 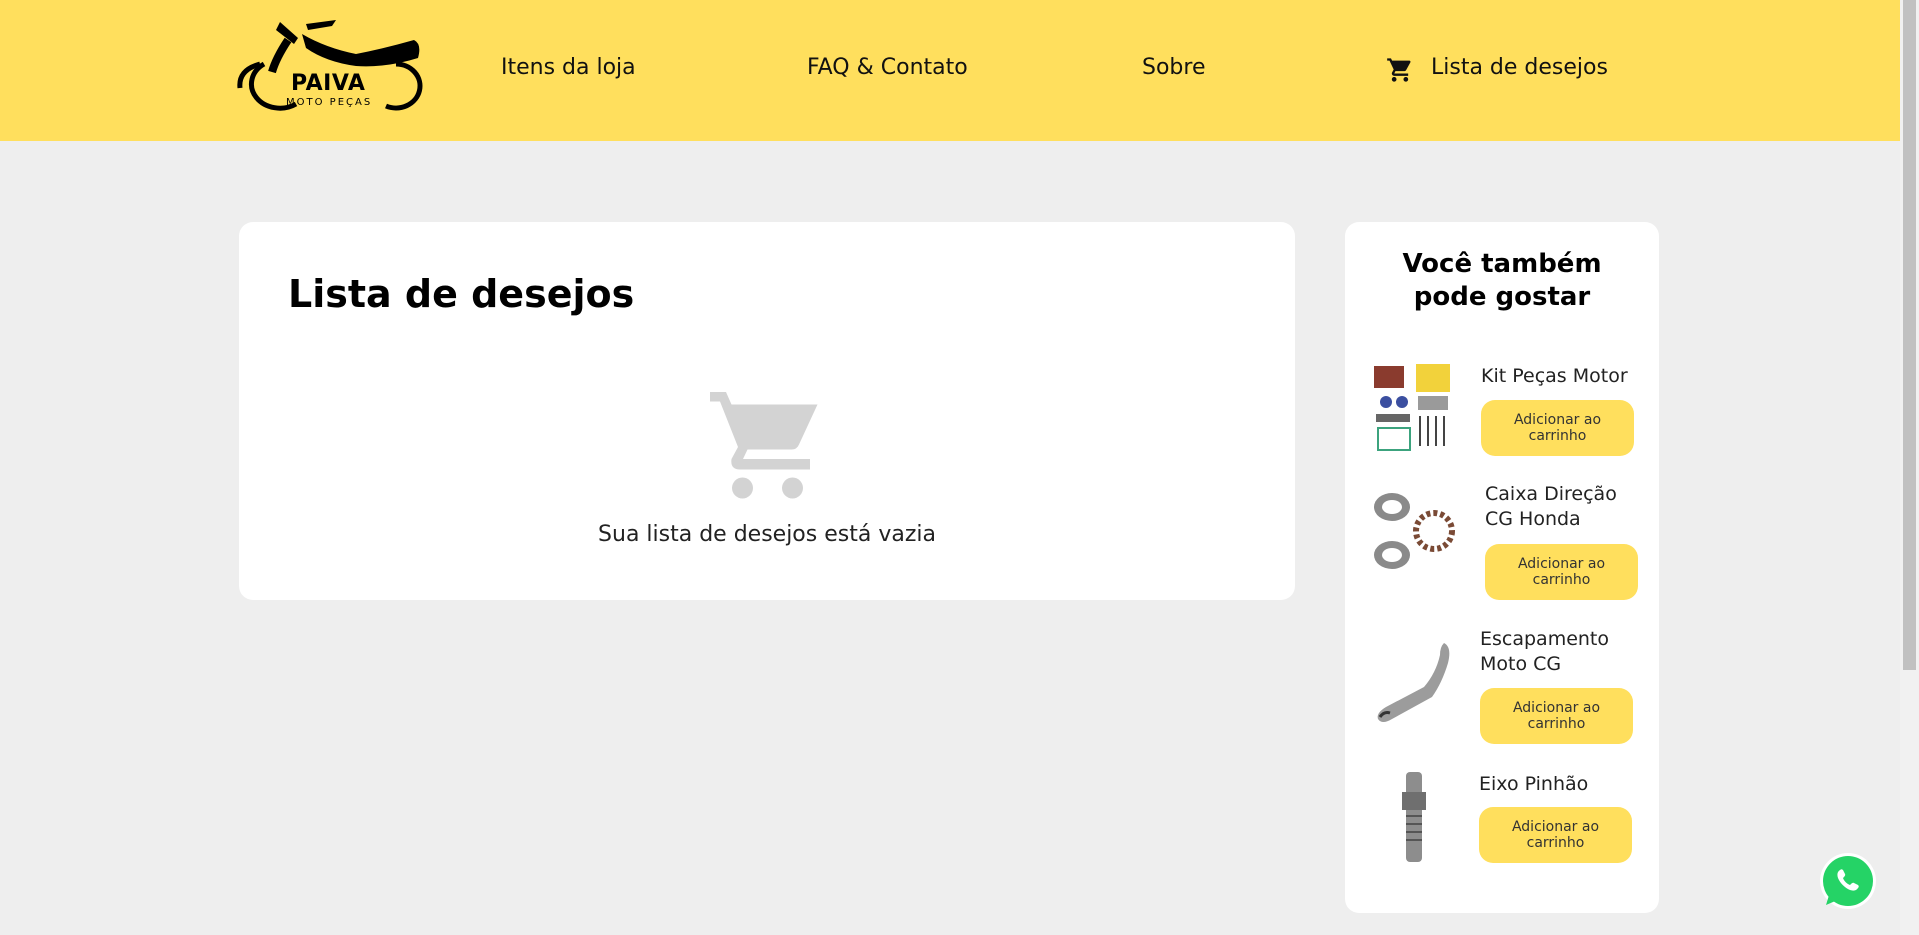 I want to click on product-name: Kit Peças Motor, so click(x=1556, y=376).